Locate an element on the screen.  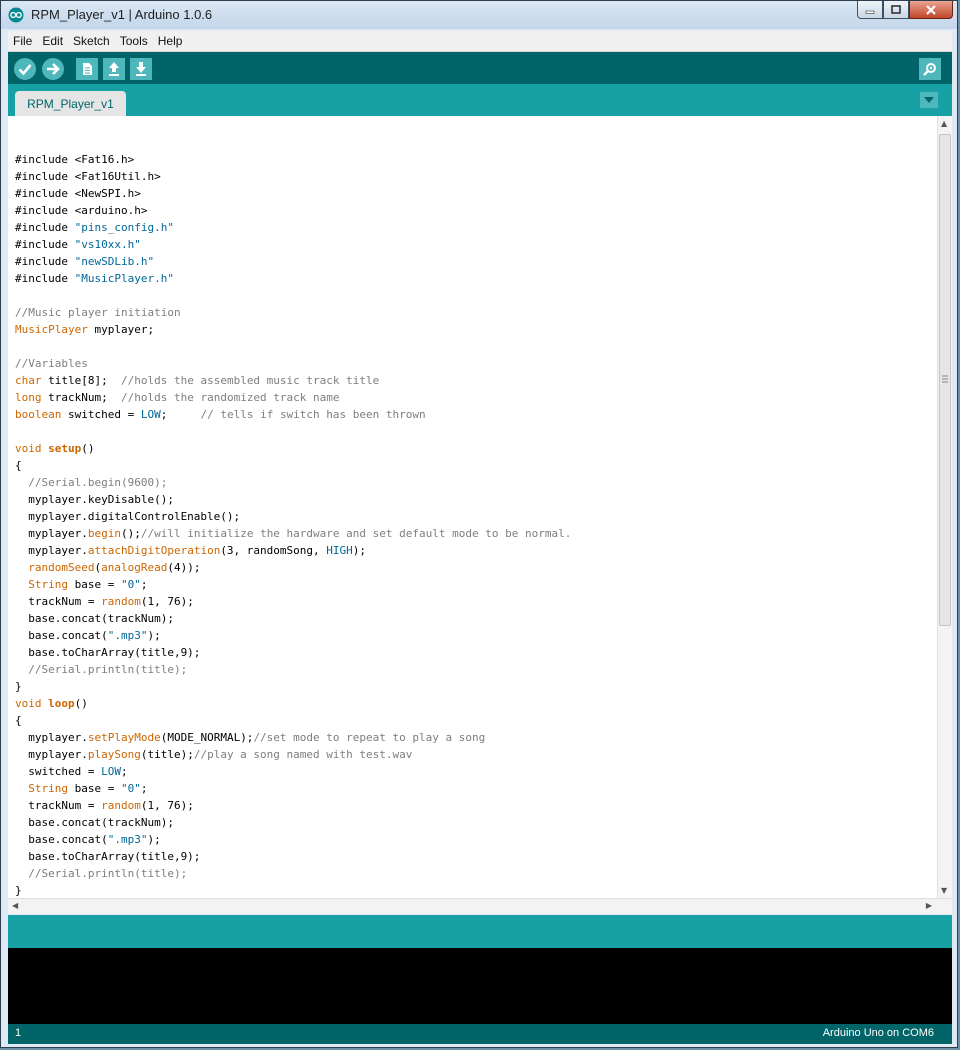
maximize-button is located at coordinates (896, 10).